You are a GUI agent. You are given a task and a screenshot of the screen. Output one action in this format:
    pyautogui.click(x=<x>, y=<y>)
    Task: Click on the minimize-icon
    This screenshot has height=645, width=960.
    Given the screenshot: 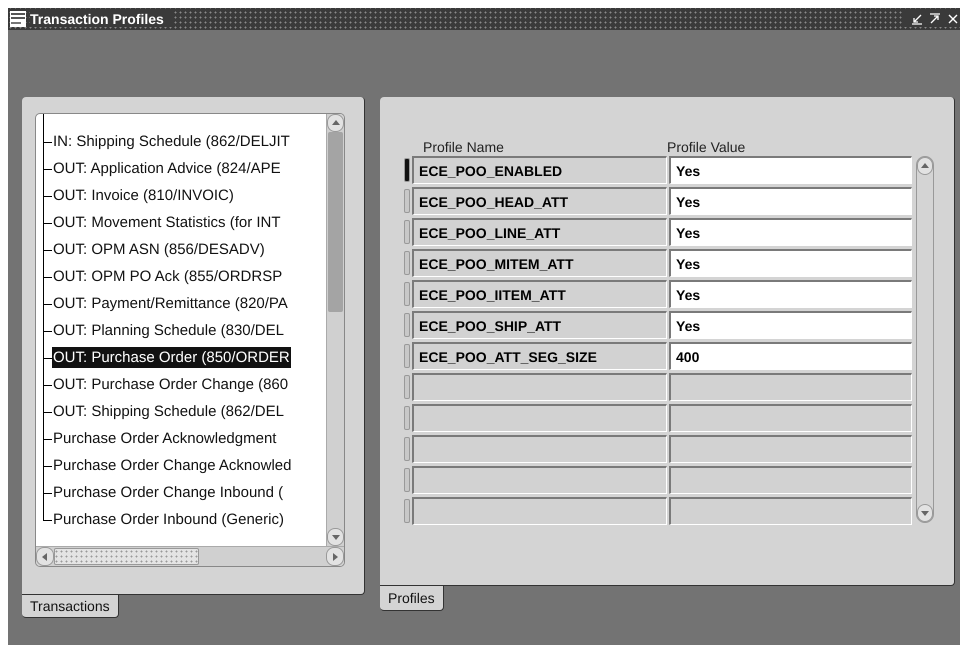 What is the action you would take?
    pyautogui.click(x=917, y=19)
    